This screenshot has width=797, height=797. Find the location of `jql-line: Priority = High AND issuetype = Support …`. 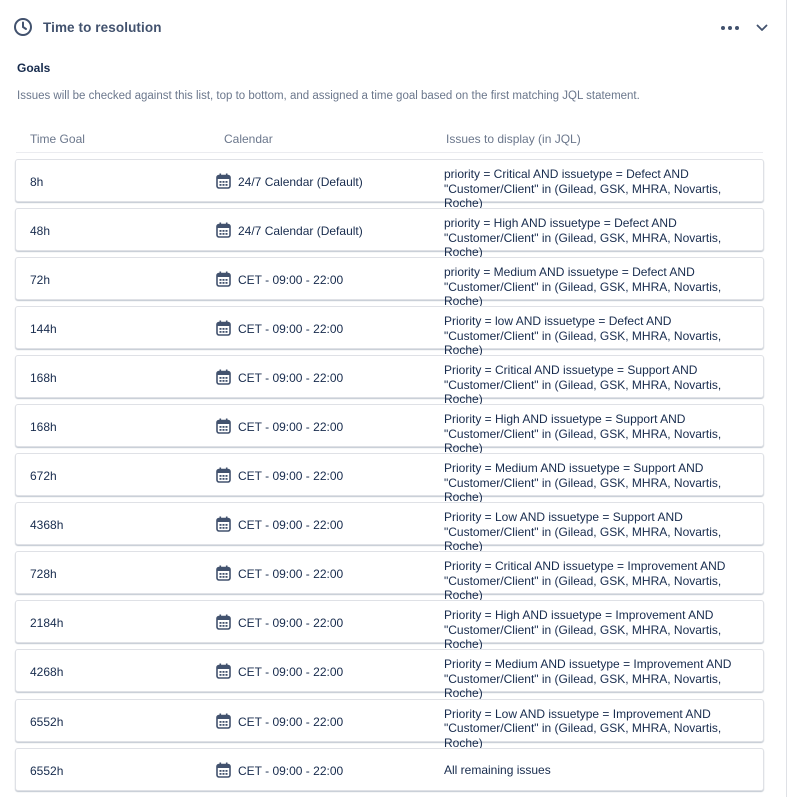

jql-line: Priority = High AND issuetype = Support … is located at coordinates (565, 419).